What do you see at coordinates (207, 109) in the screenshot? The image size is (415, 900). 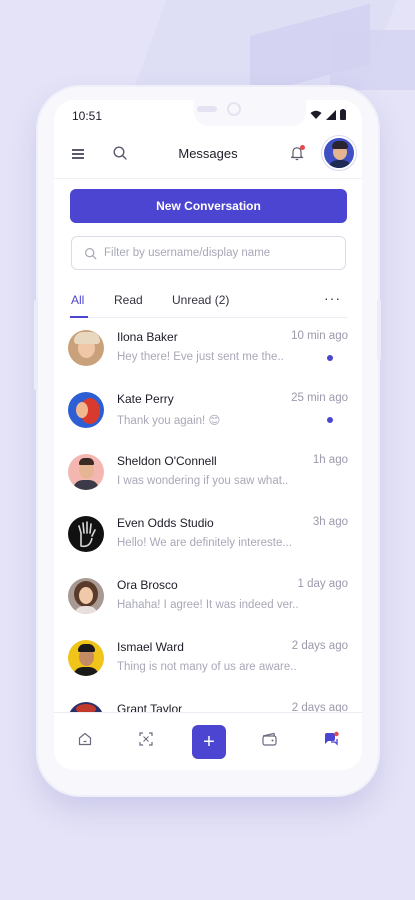 I see `speaker-grill` at bounding box center [207, 109].